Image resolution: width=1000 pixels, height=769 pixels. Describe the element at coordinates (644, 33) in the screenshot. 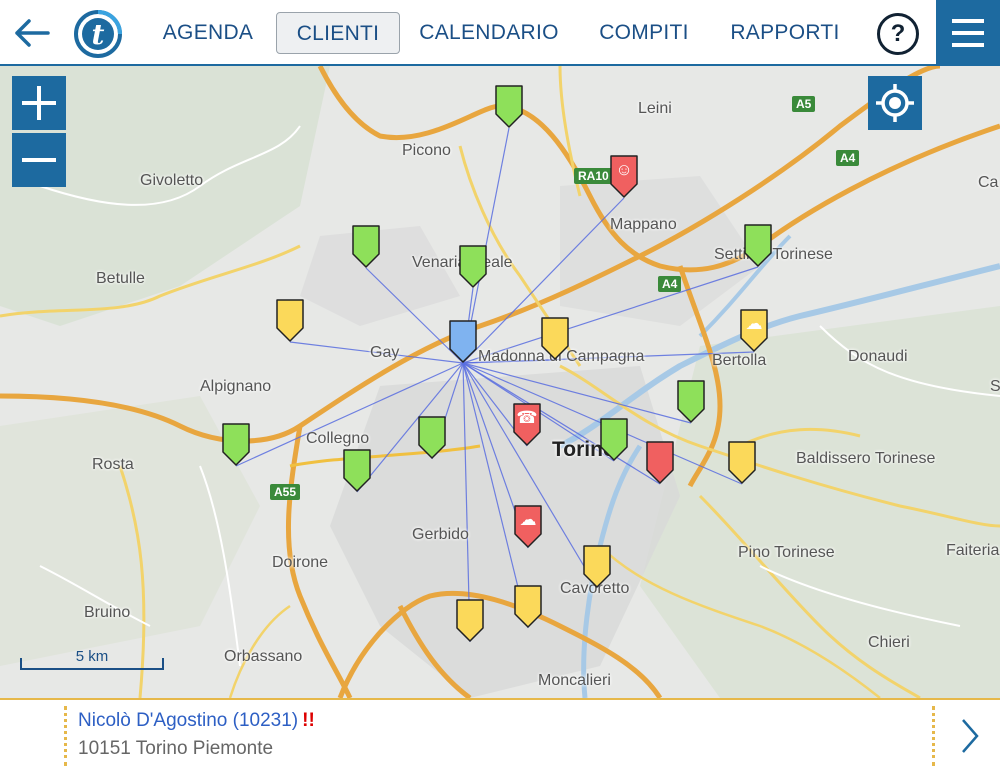

I see `tab-compiti: COMPITI` at that location.